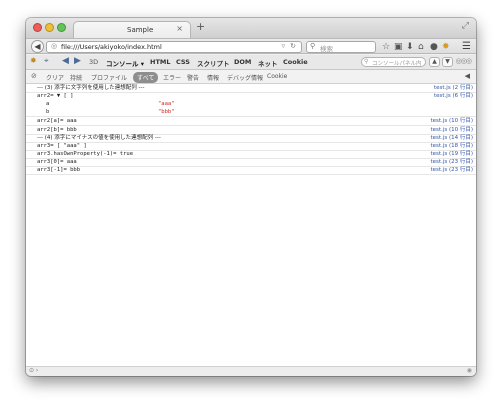 This screenshot has width=500, height=411. Describe the element at coordinates (183, 62) in the screenshot. I see `tab-css: CSS` at that location.